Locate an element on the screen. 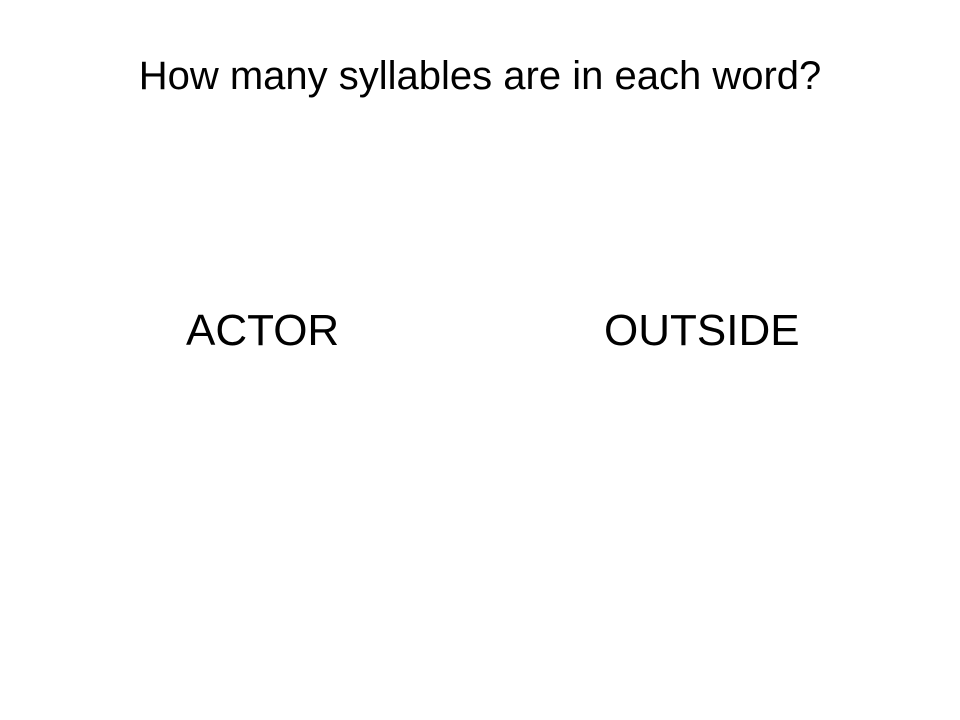 The width and height of the screenshot is (960, 720). word-actor: ACTOR is located at coordinates (263, 330).